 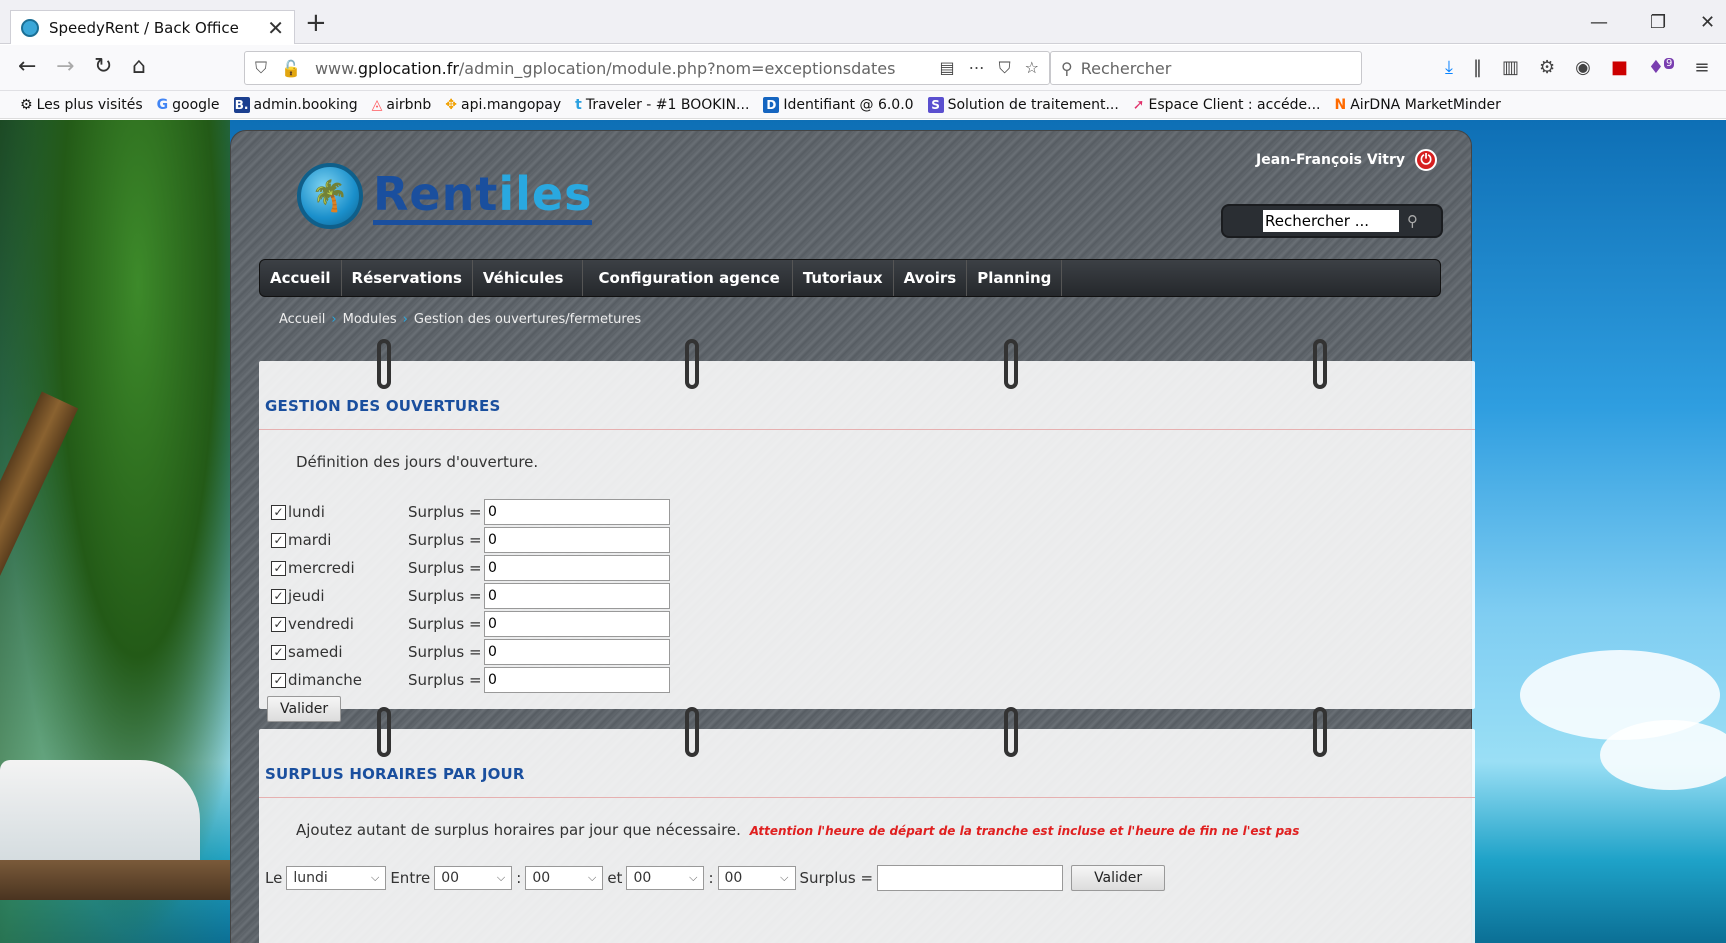 What do you see at coordinates (315, 652) in the screenshot?
I see `day-label: samedi` at bounding box center [315, 652].